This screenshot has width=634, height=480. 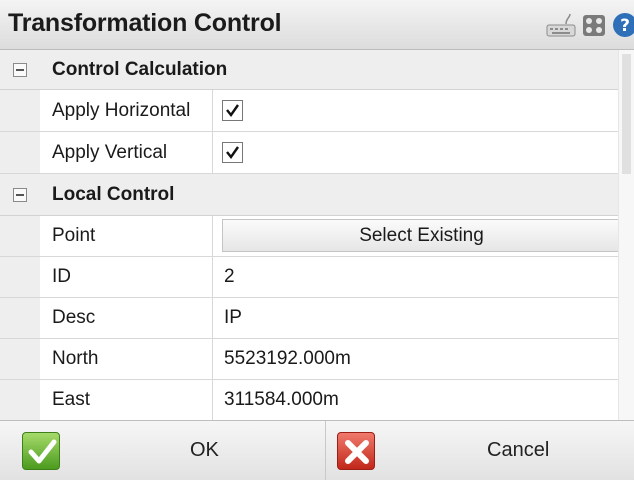 I want to click on apply-horizontal-label: Apply Horizontal, so click(x=126, y=110).